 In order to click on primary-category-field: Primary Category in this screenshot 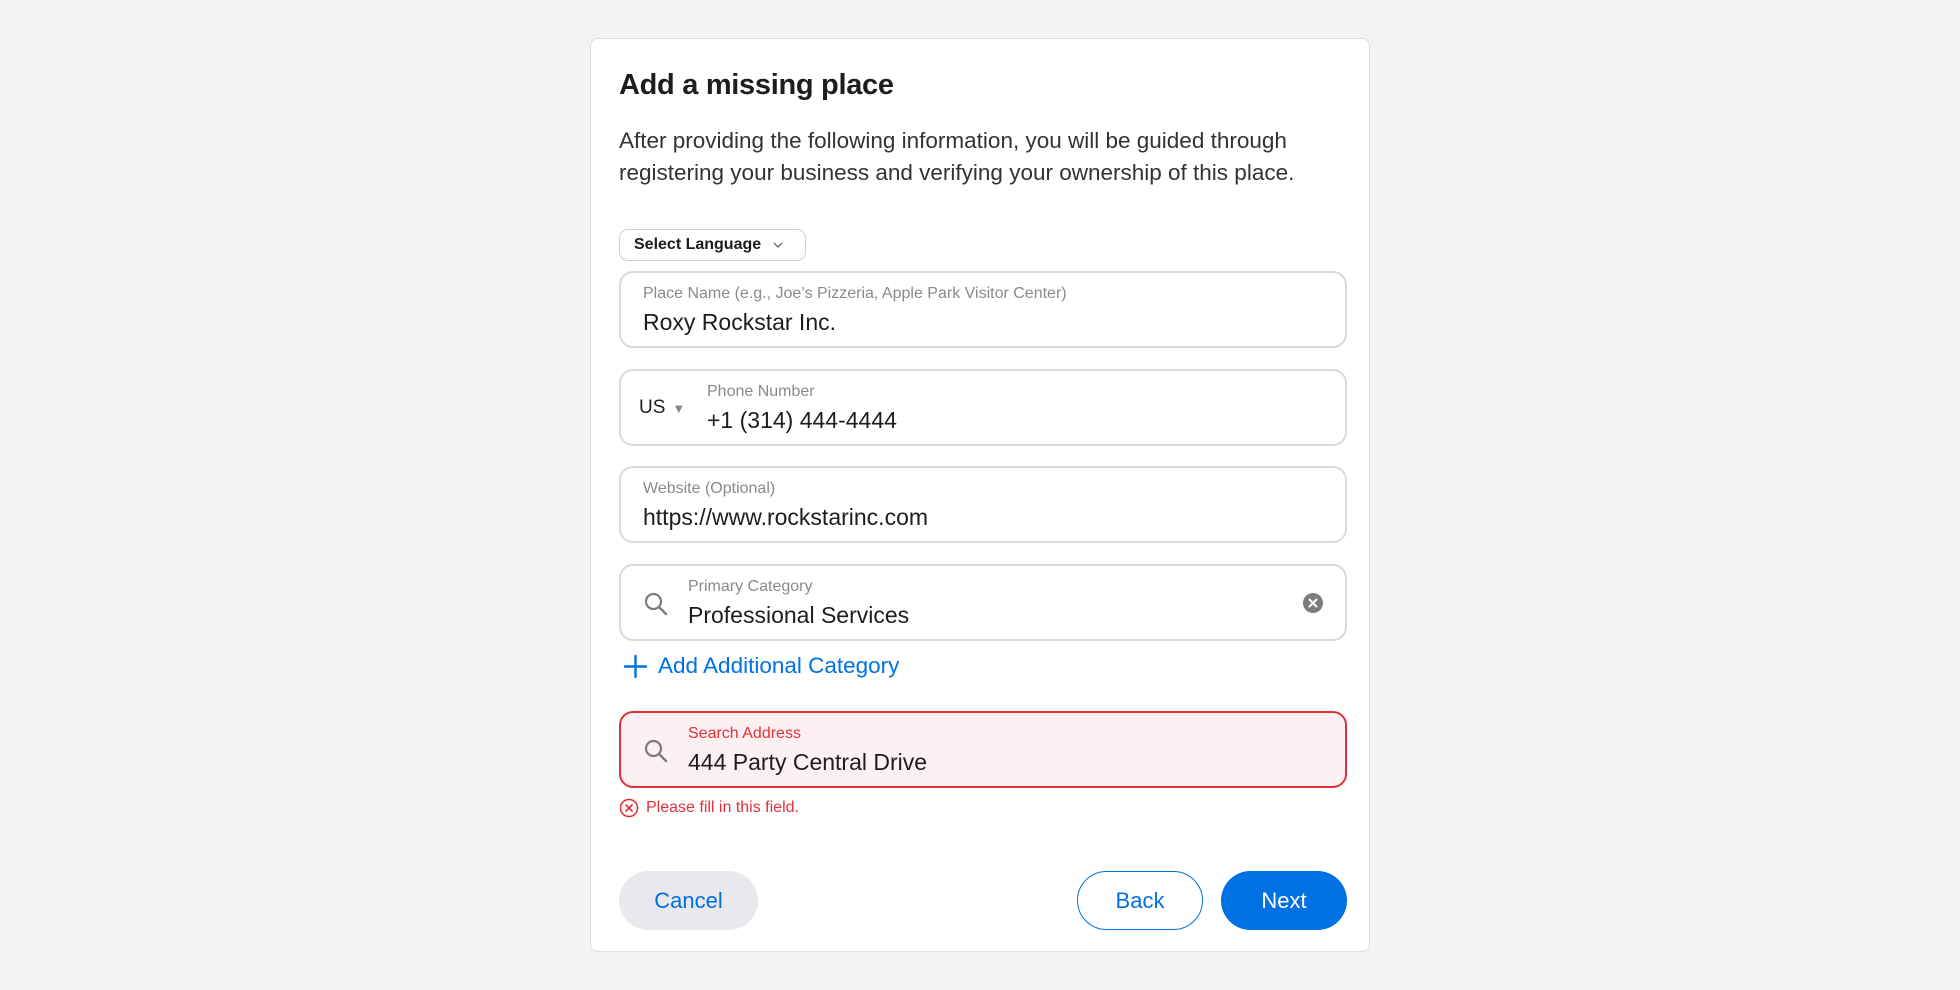, I will do `click(983, 602)`.